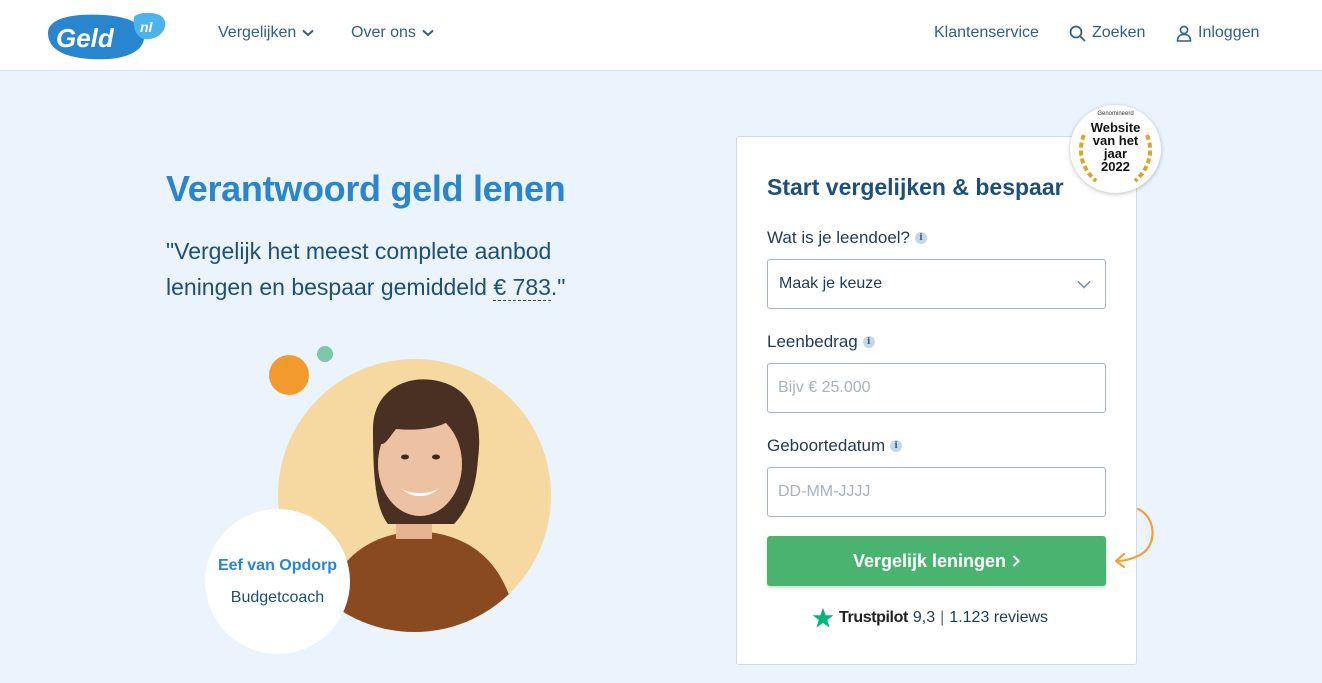 This screenshot has width=1322, height=683. I want to click on nav-inloggen: Inloggen, so click(1217, 33).